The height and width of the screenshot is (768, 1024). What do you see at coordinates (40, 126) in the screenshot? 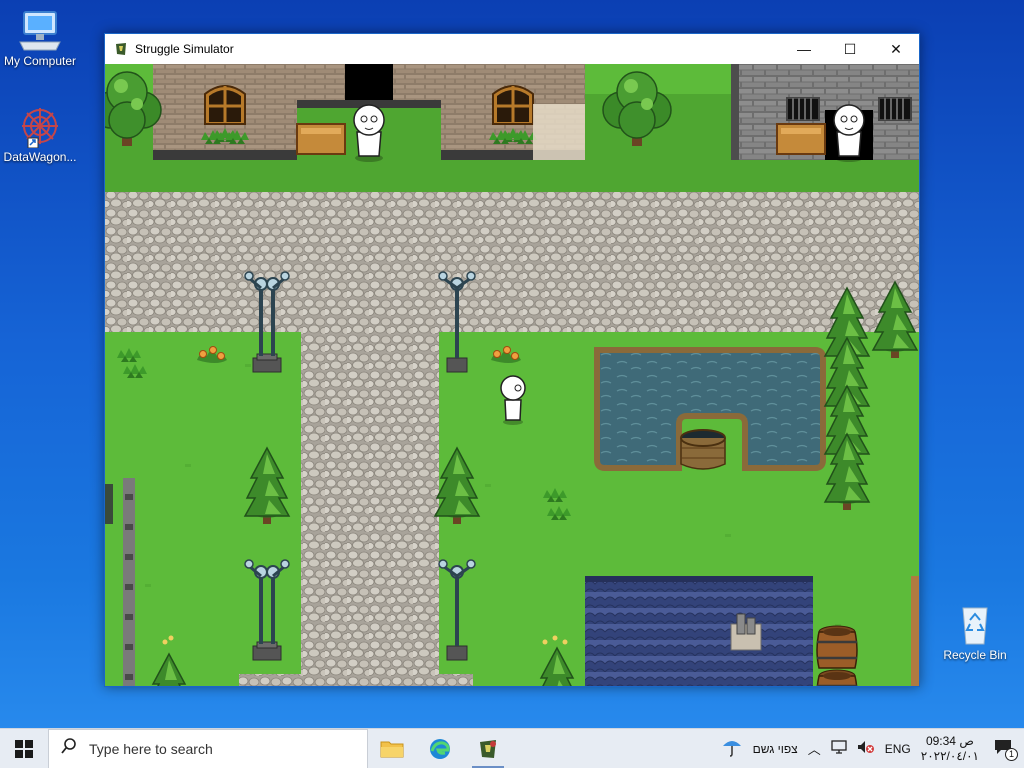
I see `datawagon-icon` at bounding box center [40, 126].